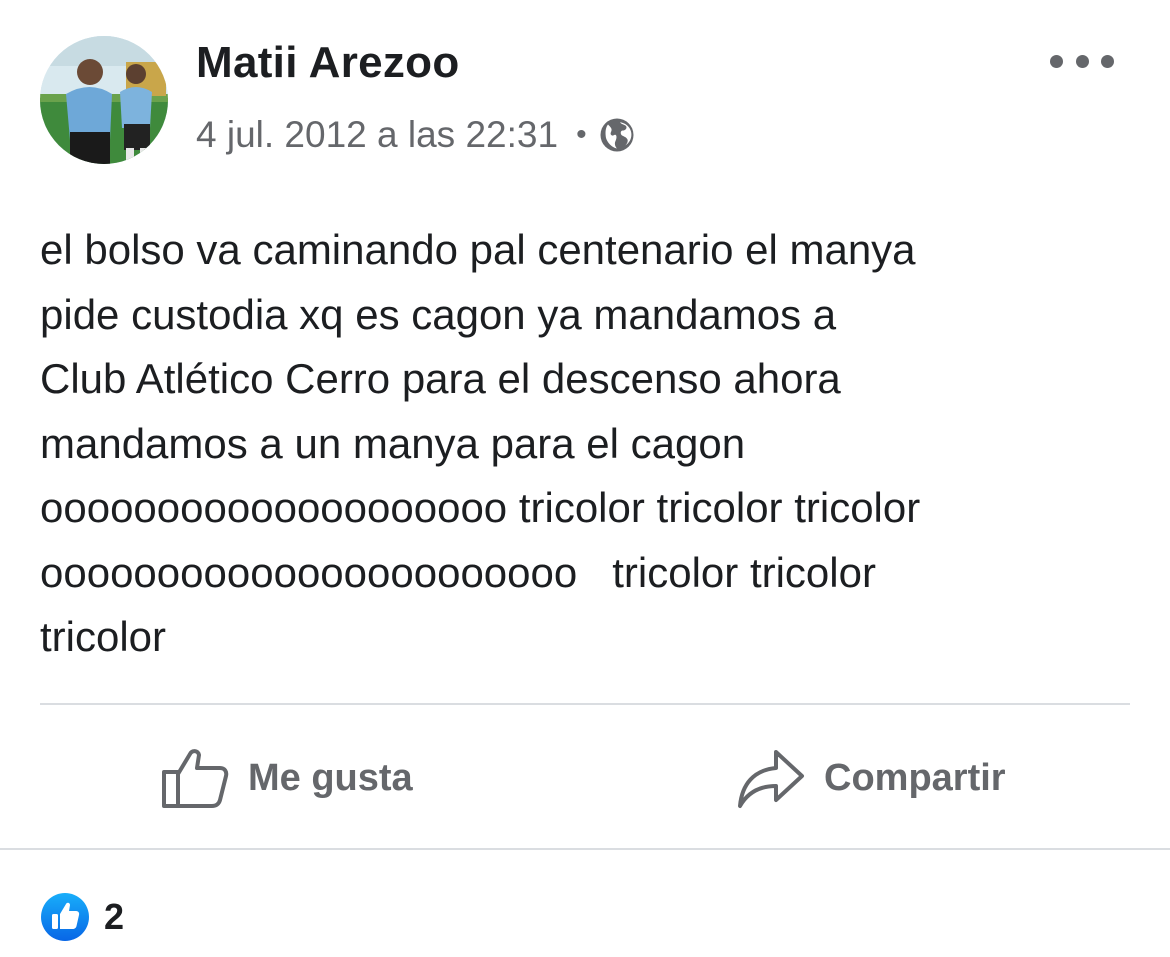  What do you see at coordinates (114, 916) in the screenshot?
I see `reaction-count: 2` at bounding box center [114, 916].